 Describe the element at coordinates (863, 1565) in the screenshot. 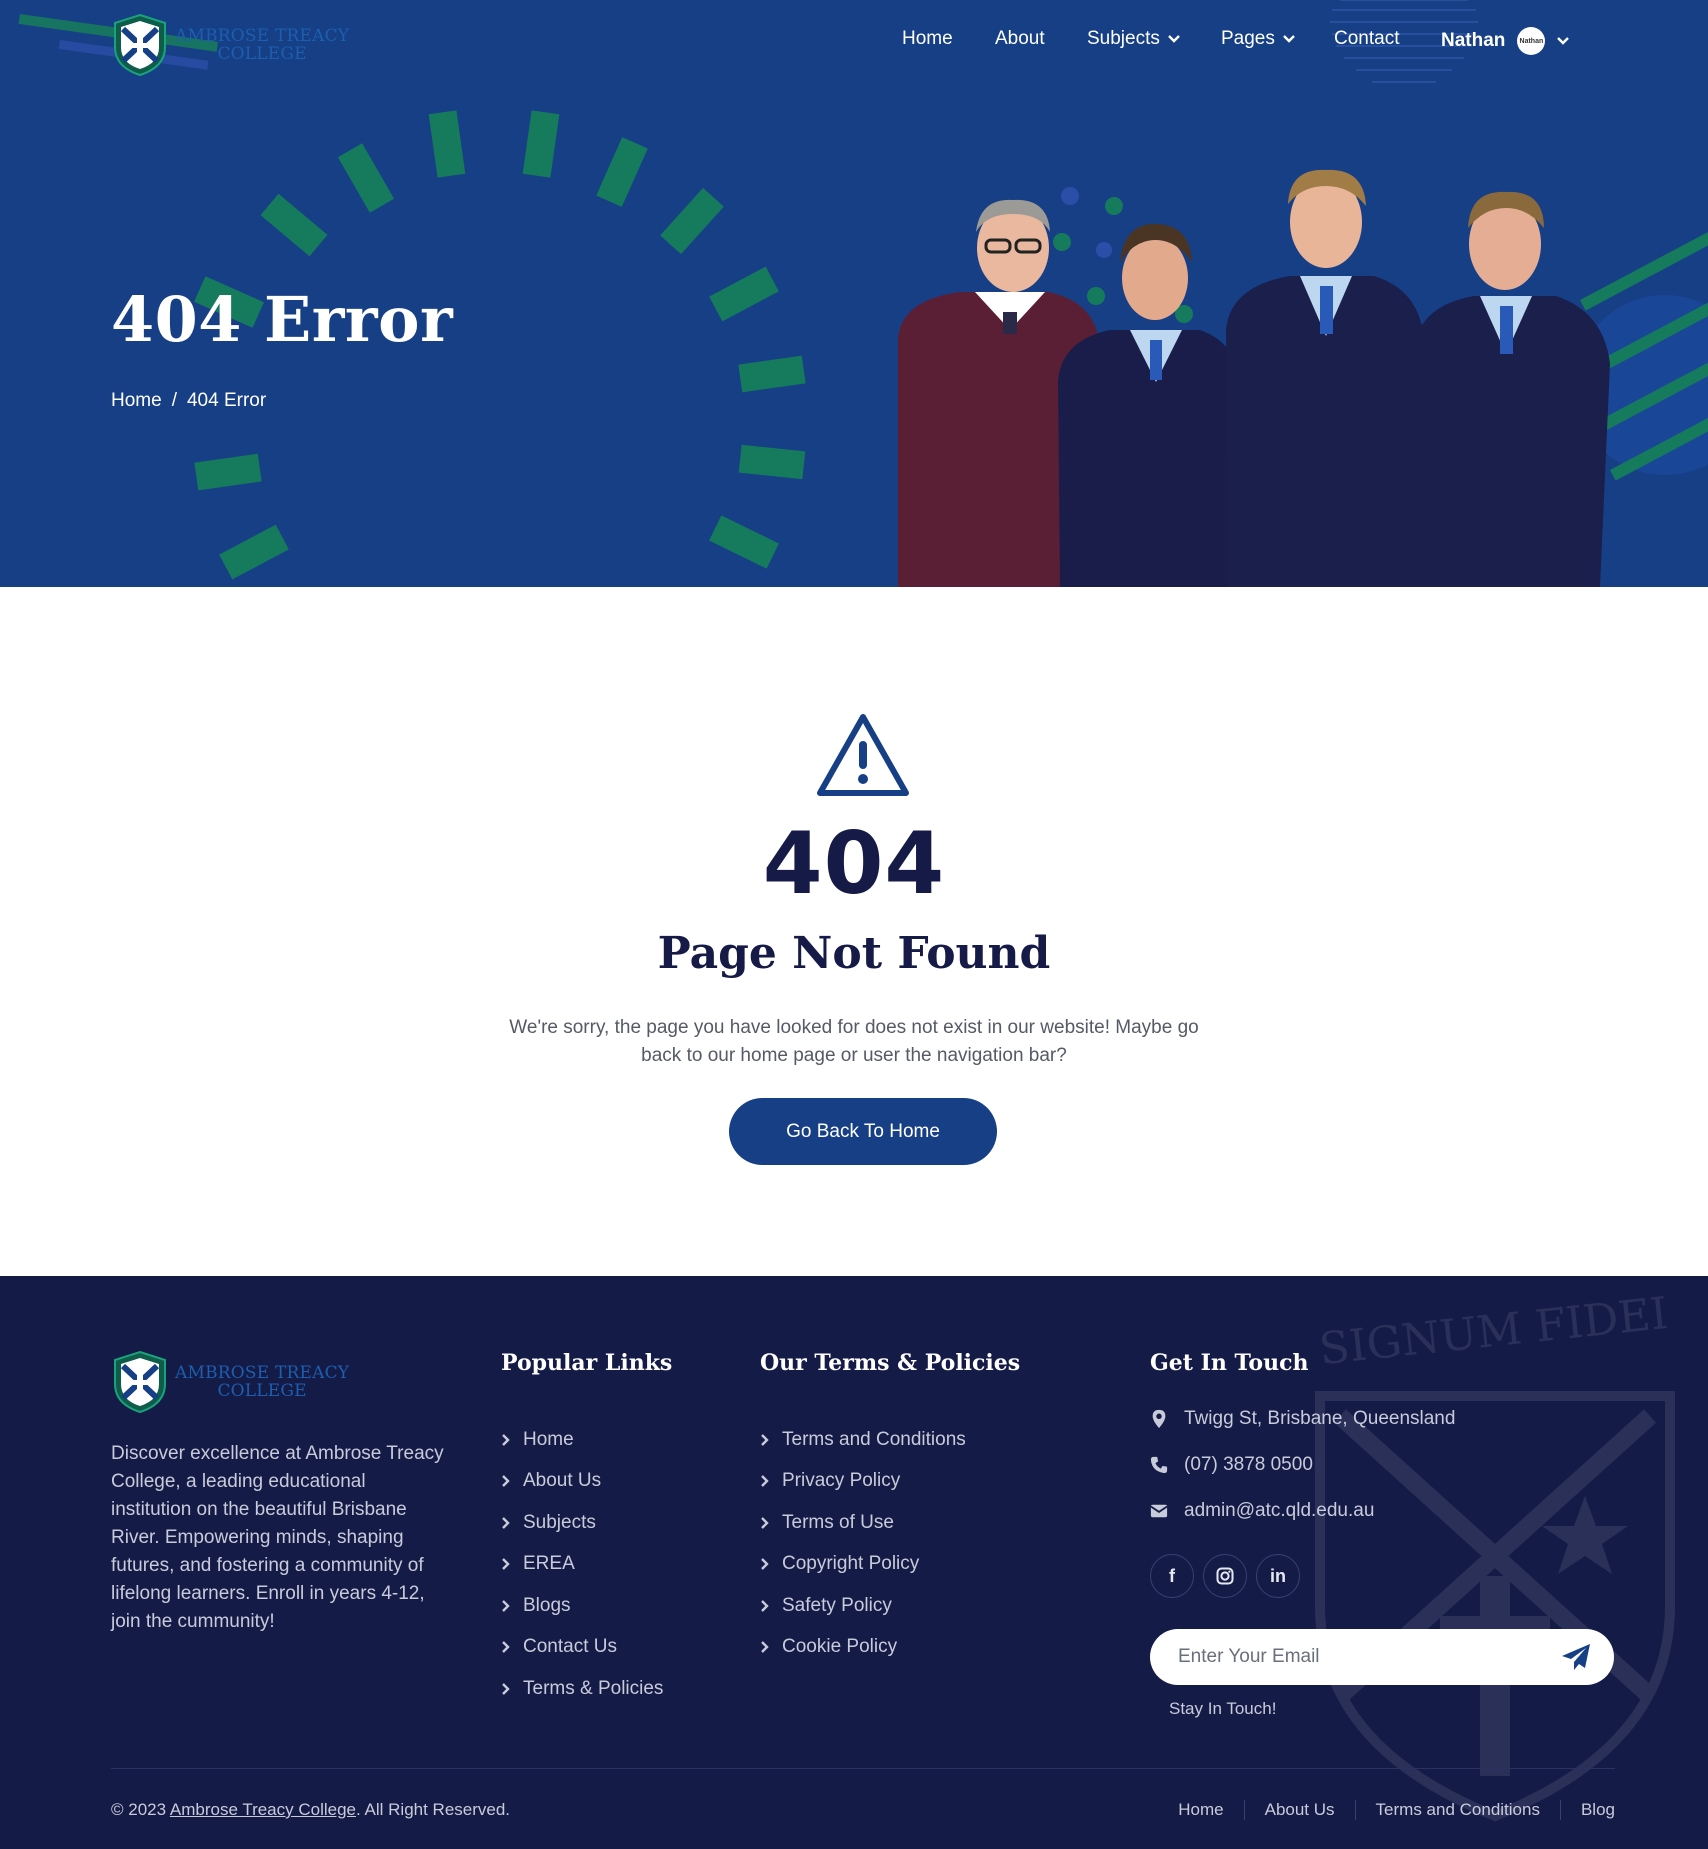

I see `footer-link-copyright-policy: Copyright Policy` at that location.